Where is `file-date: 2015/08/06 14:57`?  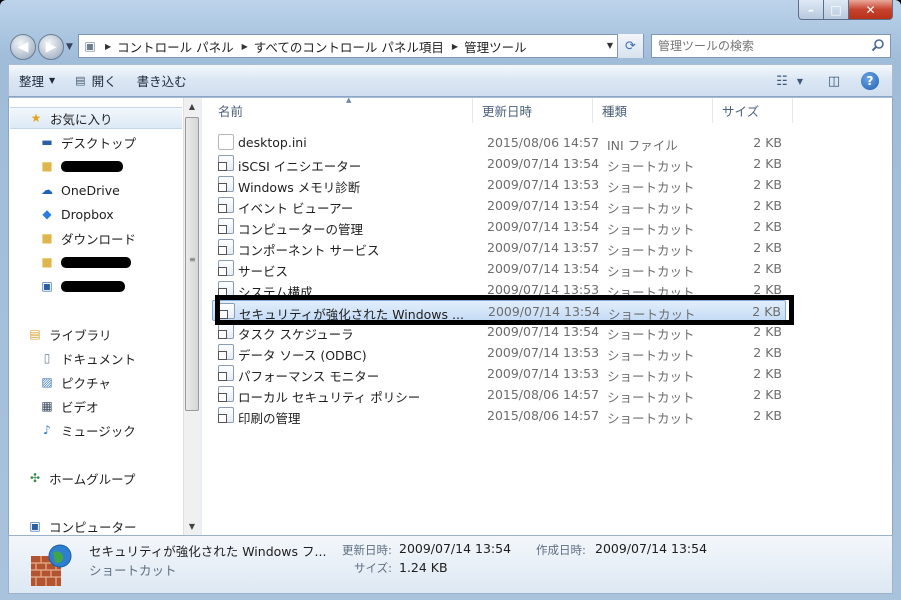
file-date: 2015/08/06 14:57 is located at coordinates (543, 142).